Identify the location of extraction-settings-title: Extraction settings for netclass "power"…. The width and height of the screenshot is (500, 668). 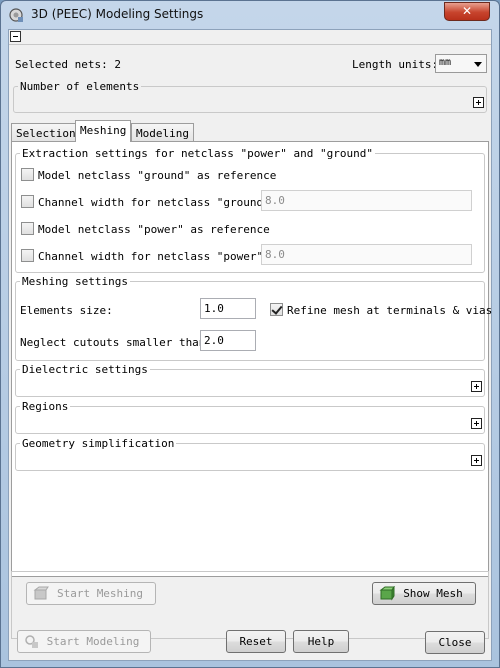
(197, 153).